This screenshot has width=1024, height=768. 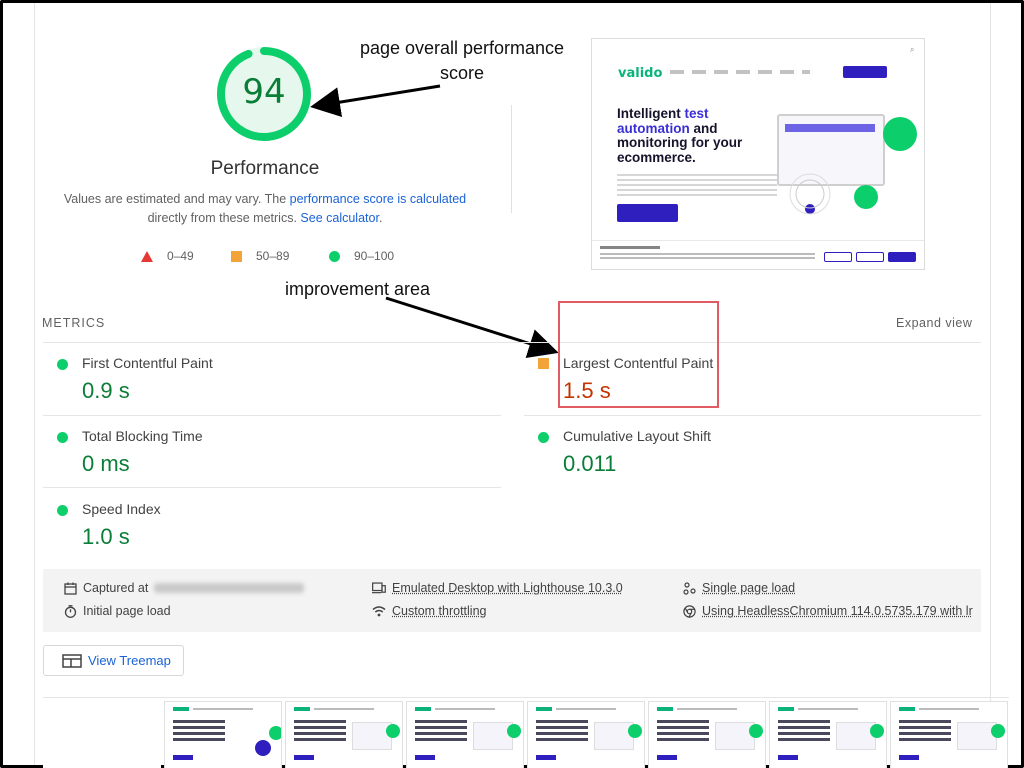 I want to click on score-arrow, so click(x=375, y=100).